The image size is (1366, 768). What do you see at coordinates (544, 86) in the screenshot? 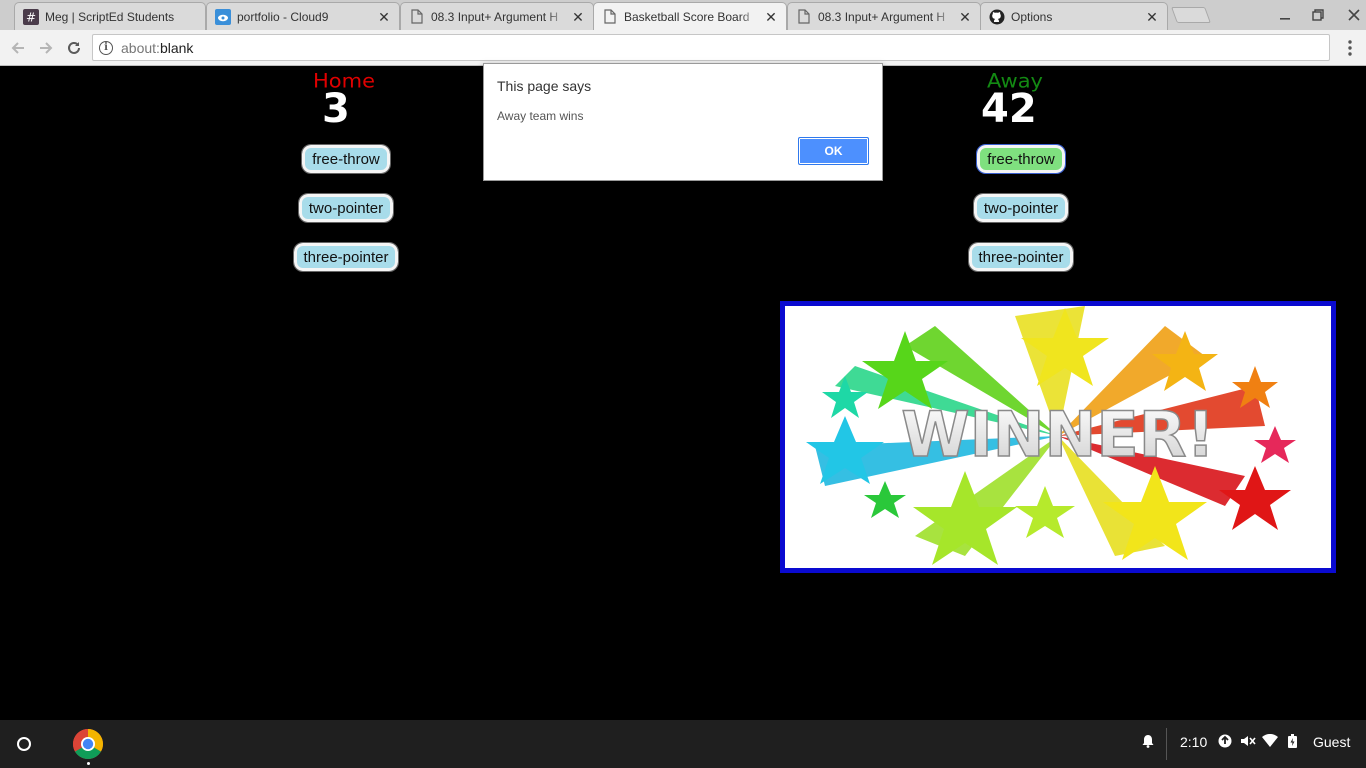
I see `dialog-title: This page says` at bounding box center [544, 86].